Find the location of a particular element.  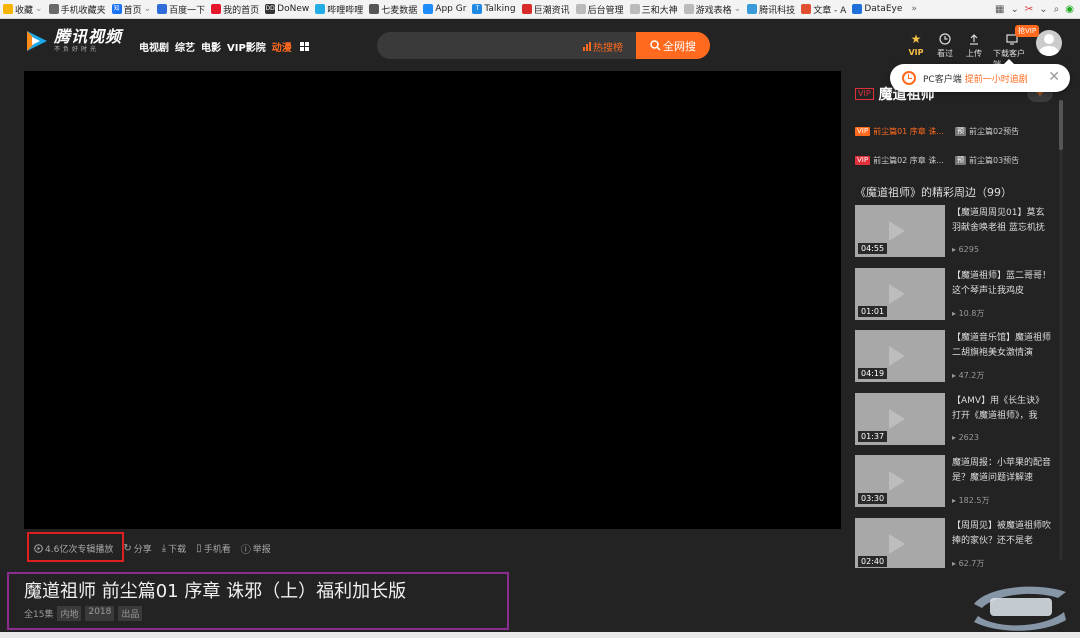

cut-icon: ✂ is located at coordinates (1029, 9).